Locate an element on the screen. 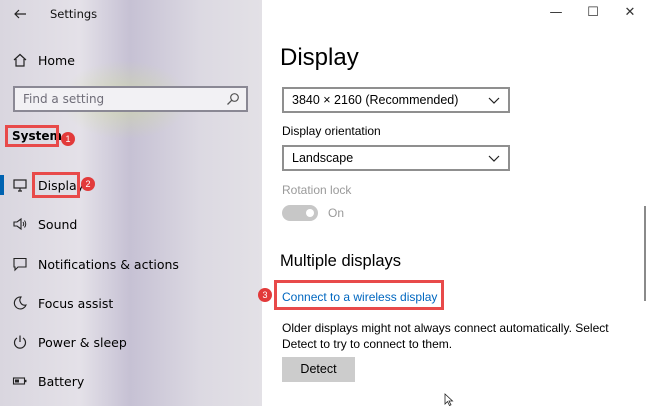  back-arrow-icon is located at coordinates (20, 14).